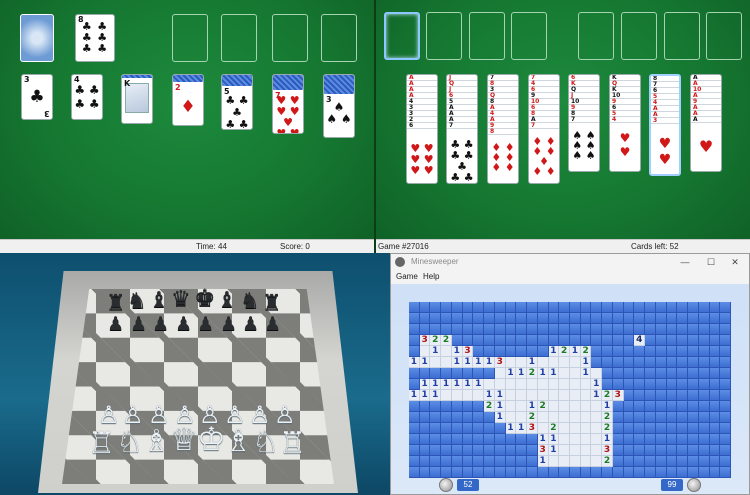  Describe the element at coordinates (188, 100) in the screenshot. I see `tableau-4-card: 2 ♦` at that location.